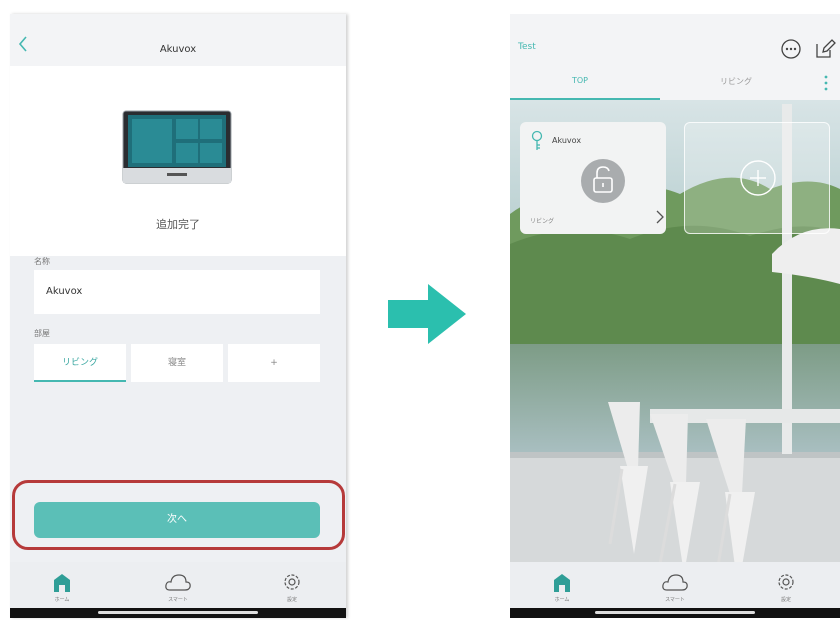 The image size is (840, 620). I want to click on room-tabs: TOP リビング, so click(675, 83).